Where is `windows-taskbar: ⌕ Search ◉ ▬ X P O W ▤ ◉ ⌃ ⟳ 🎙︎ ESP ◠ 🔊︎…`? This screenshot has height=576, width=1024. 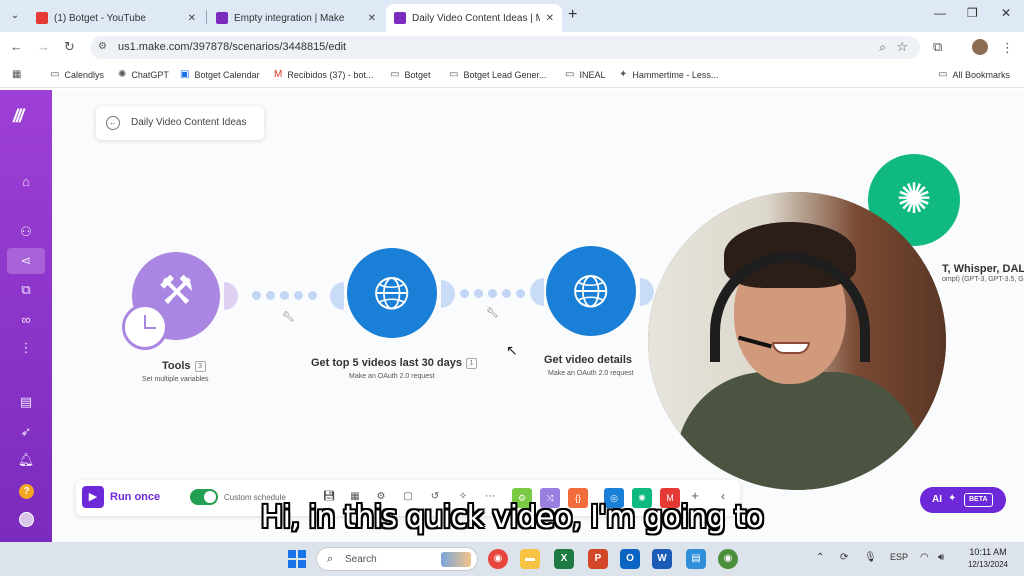
windows-taskbar: ⌕ Search ◉ ▬ X P O W ▤ ◉ ⌃ ⟳ 🎙︎ ESP ◠ 🔊︎… is located at coordinates (512, 559).